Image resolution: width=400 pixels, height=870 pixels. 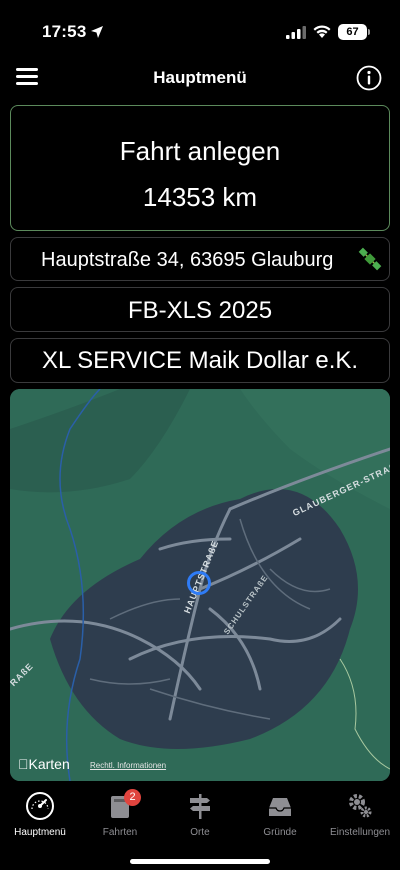 I want to click on tab-hauptmenu: Hauptmenü, so click(x=40, y=817).